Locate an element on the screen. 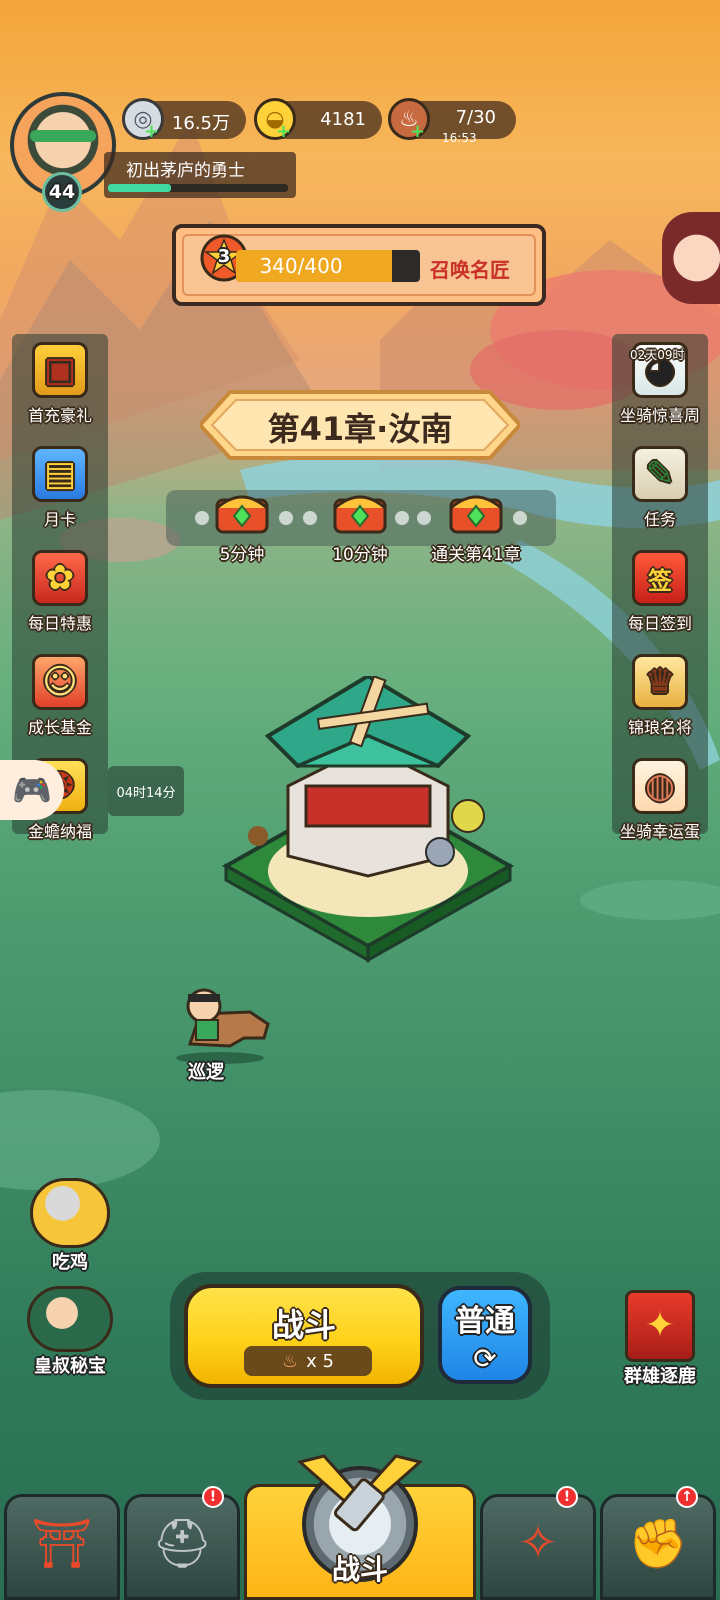  rider-sprite is located at coordinates (223, 1026).